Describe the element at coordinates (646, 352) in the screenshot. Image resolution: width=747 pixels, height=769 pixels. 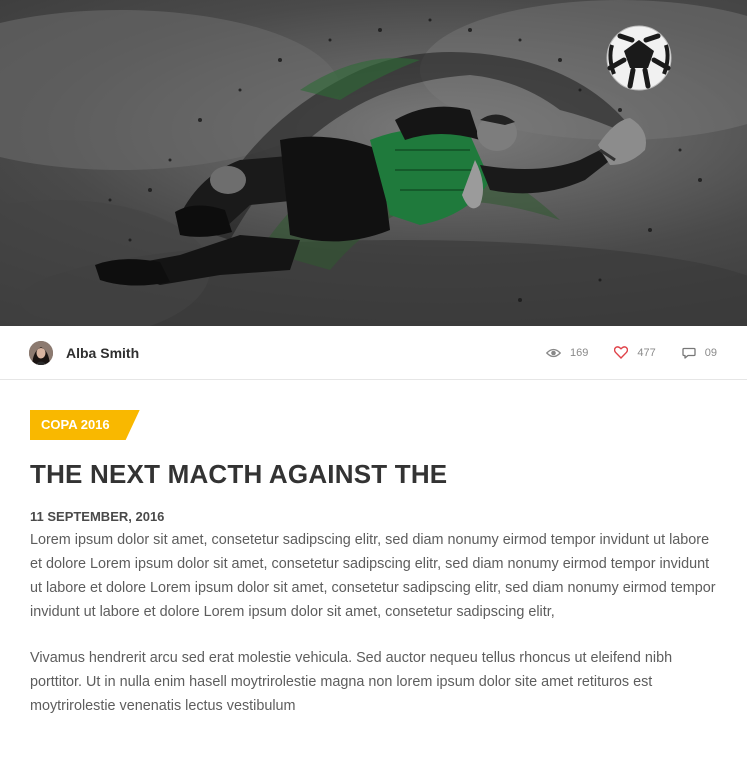
I see `likes-count: 477` at that location.